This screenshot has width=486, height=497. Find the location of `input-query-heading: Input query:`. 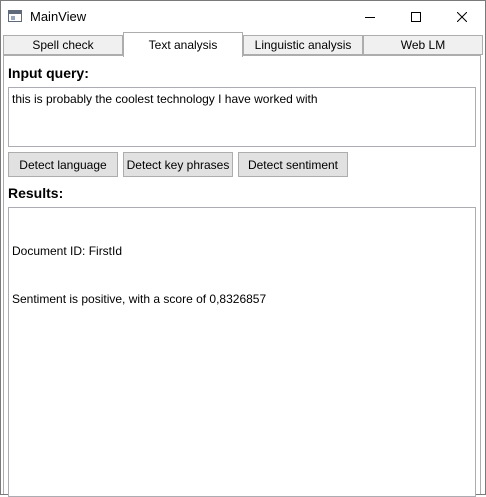

input-query-heading: Input query: is located at coordinates (48, 73).